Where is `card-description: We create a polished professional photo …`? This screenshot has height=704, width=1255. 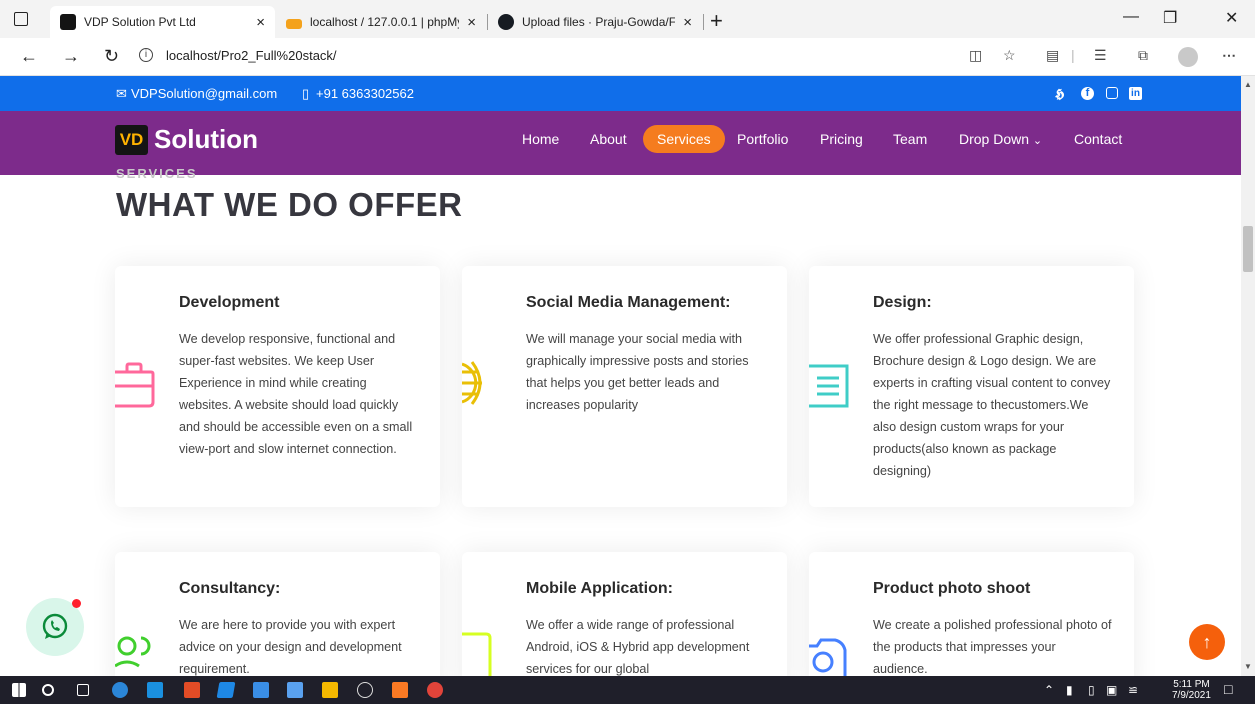
card-description: We create a polished professional photo … is located at coordinates (992, 647).